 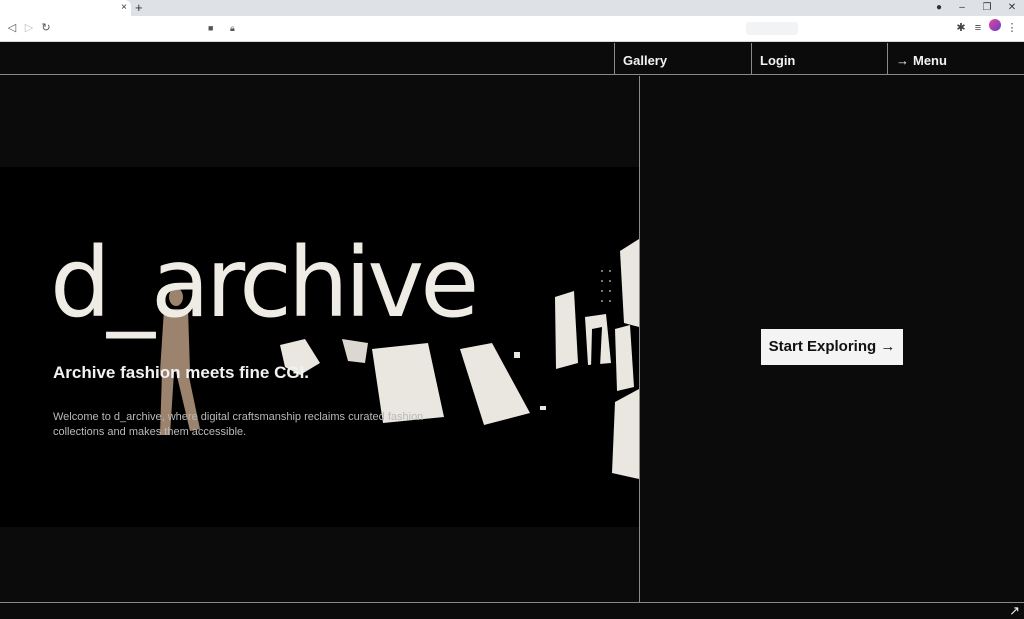 I want to click on minimize-button: –, so click(x=962, y=8).